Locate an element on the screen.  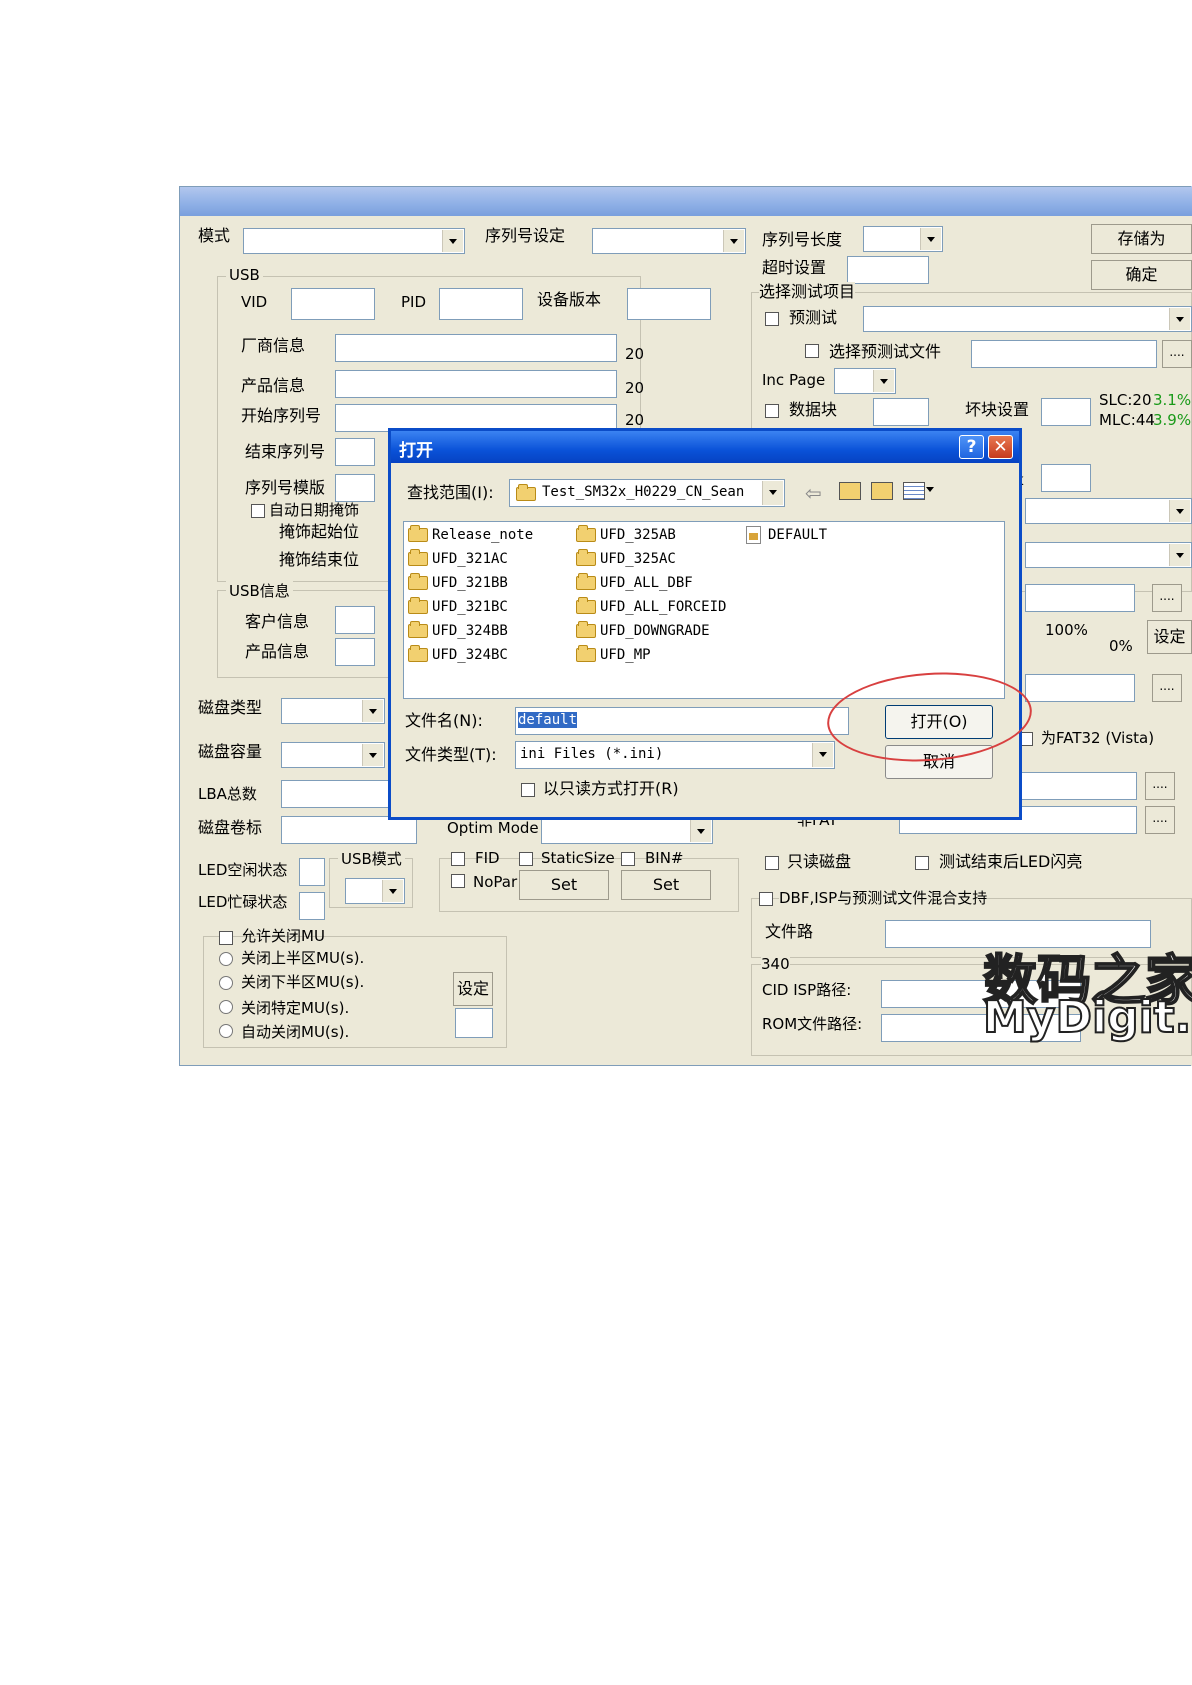
led-busy-field is located at coordinates (312, 906).